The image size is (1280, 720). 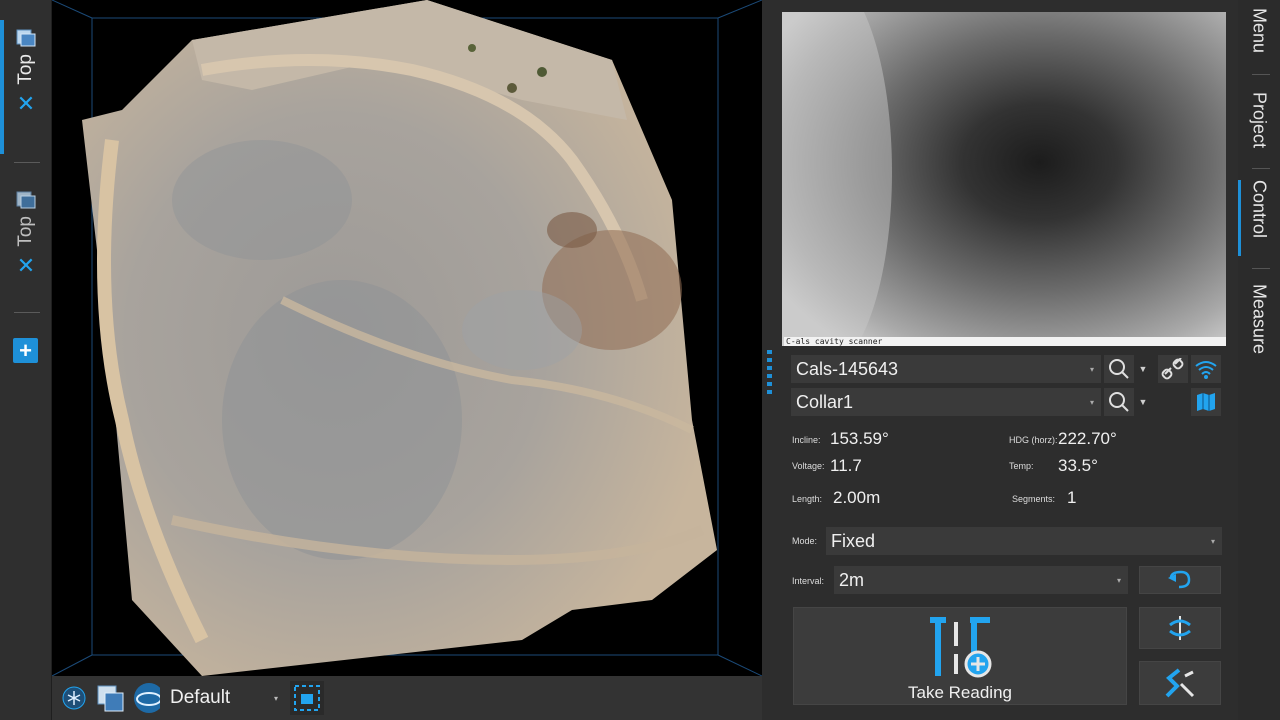 I want to click on tab-measure: Measure, so click(x=1259, y=320).